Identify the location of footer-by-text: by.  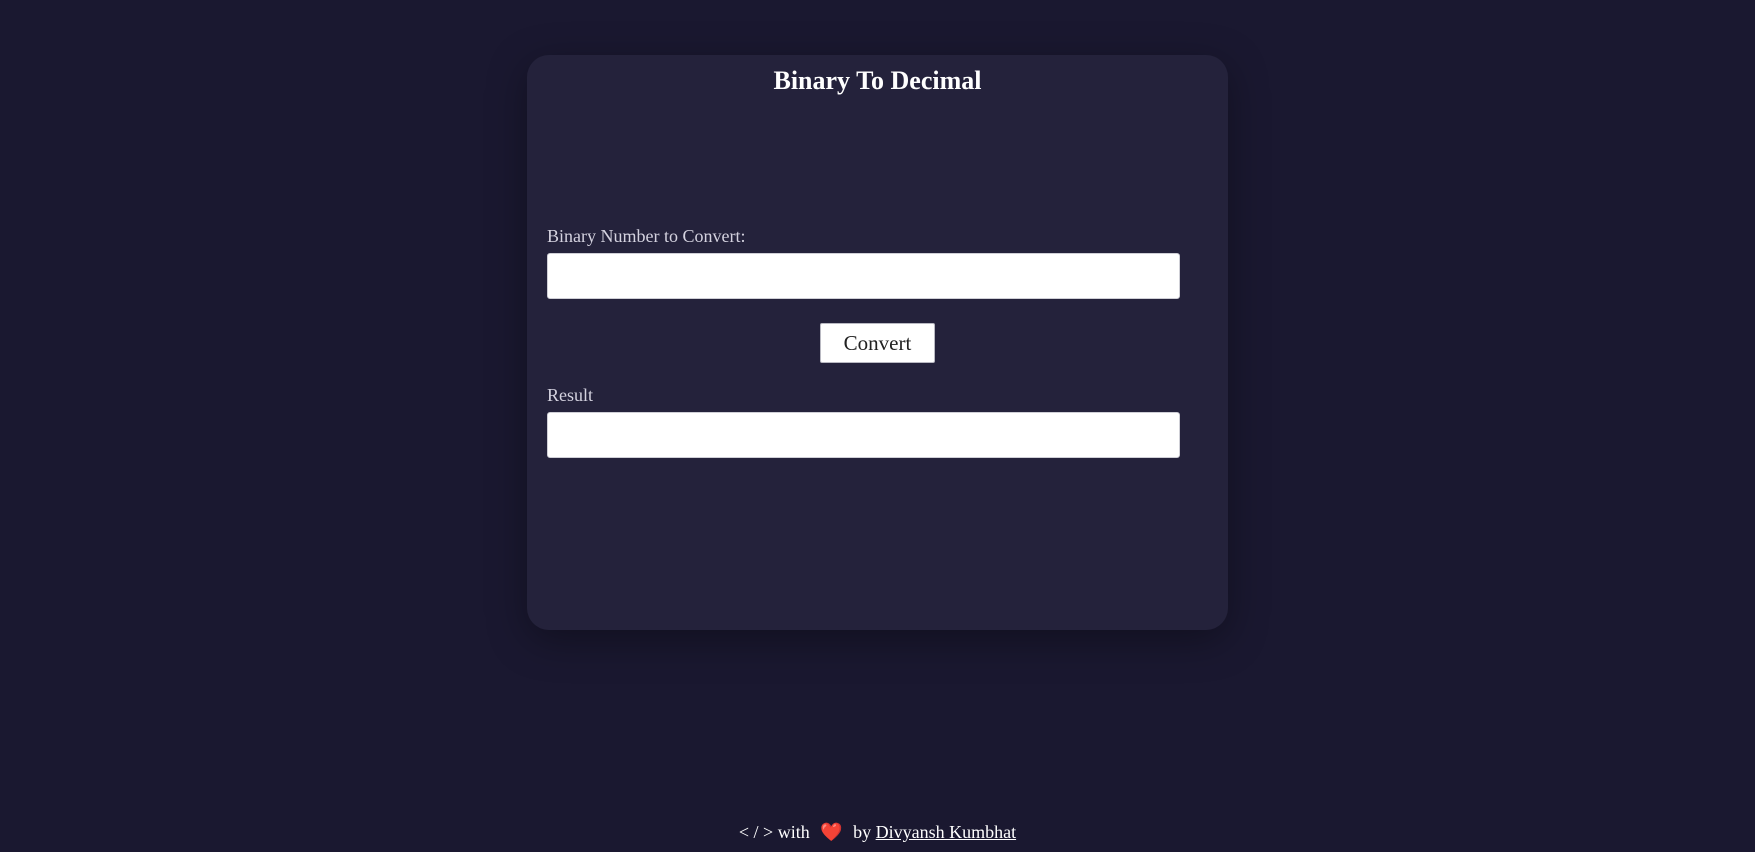
(862, 832).